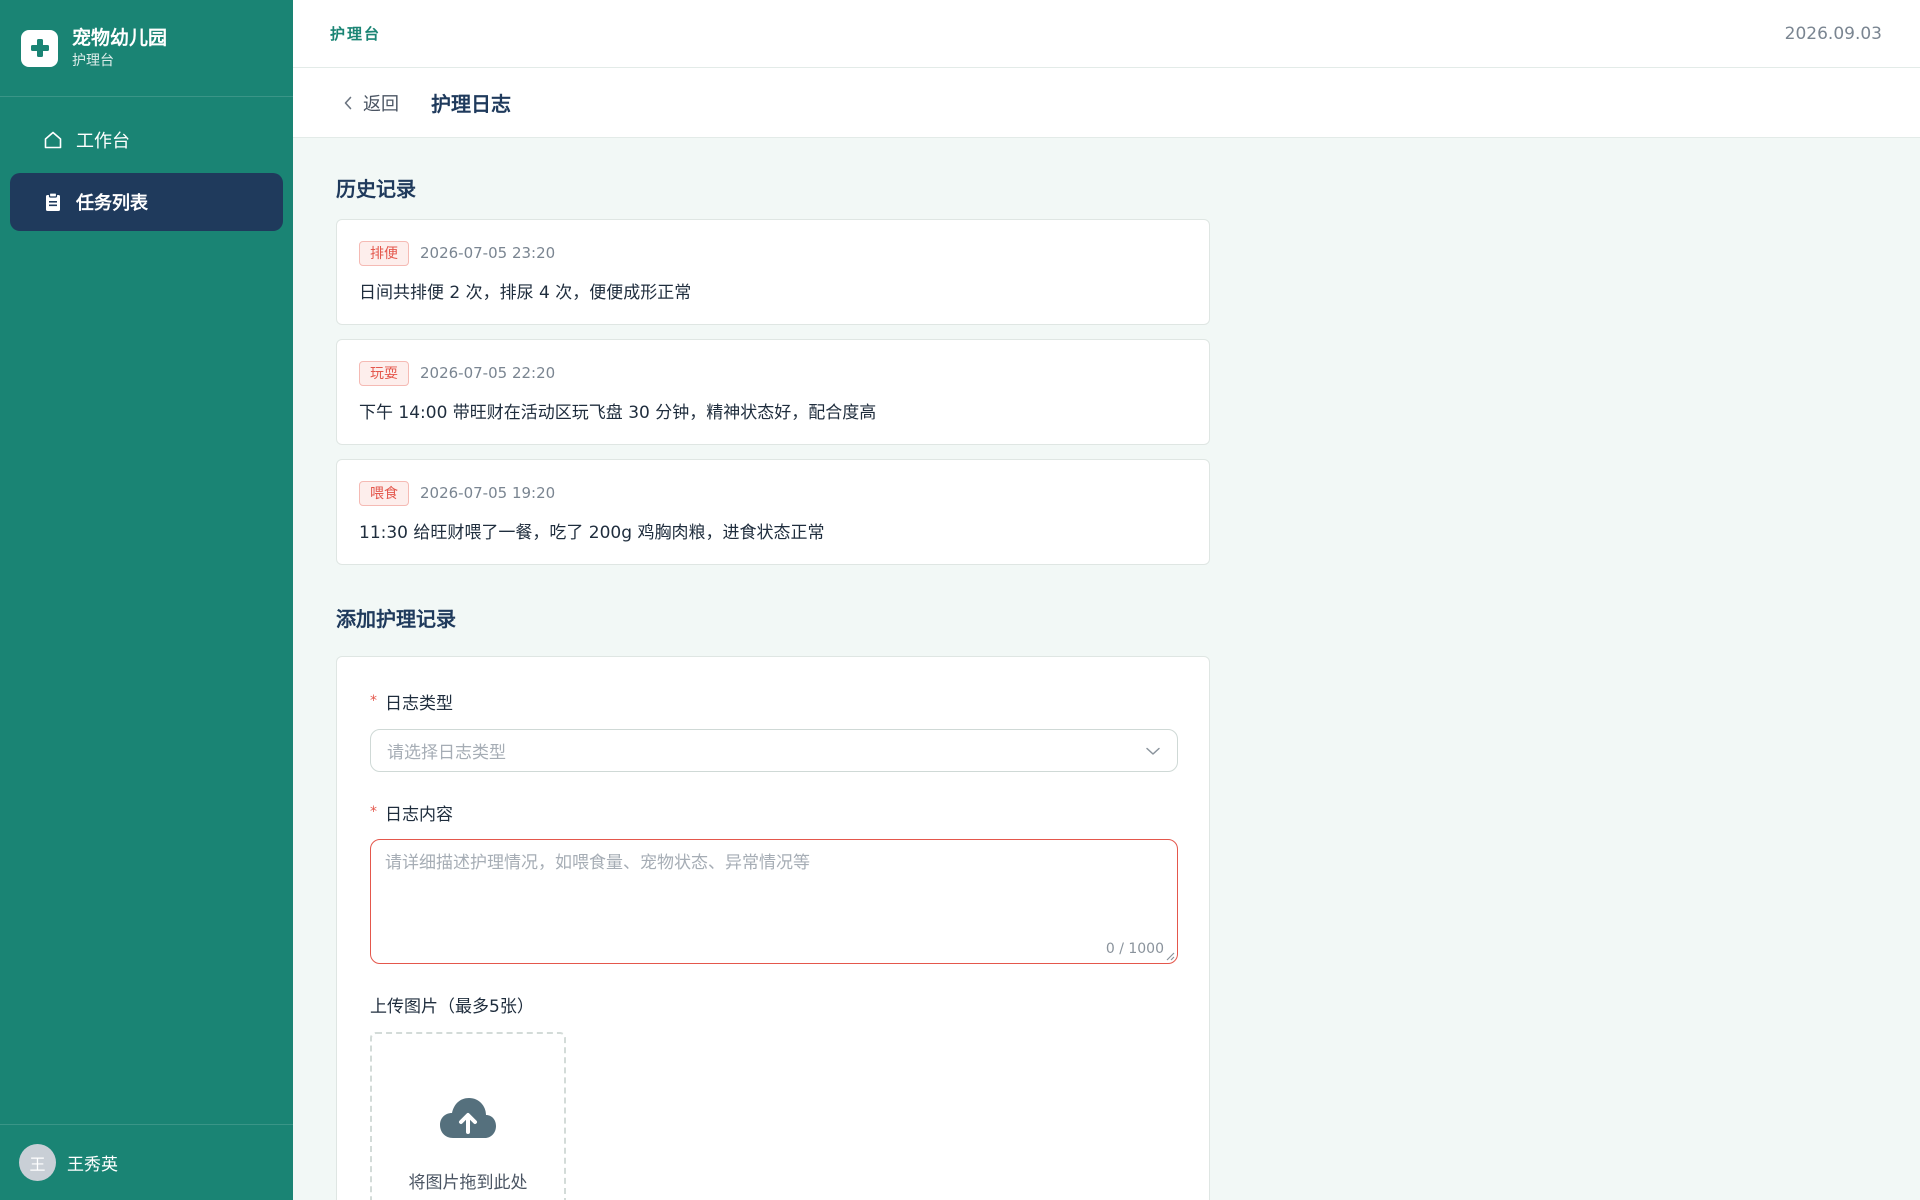  I want to click on back-label: 返回, so click(381, 104).